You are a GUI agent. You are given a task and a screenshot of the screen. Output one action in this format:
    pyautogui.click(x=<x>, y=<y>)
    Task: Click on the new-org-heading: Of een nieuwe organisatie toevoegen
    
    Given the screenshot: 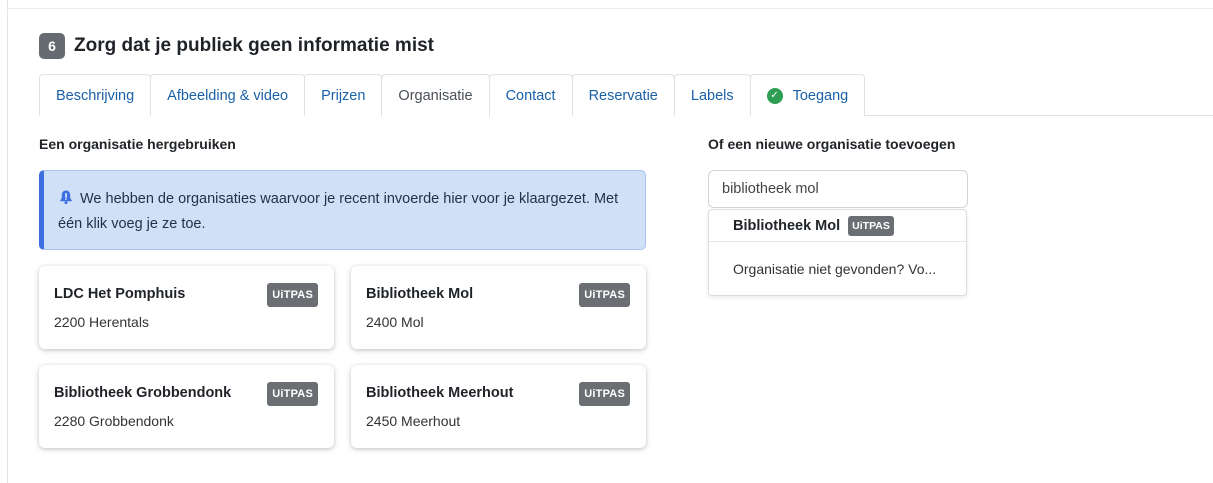 What is the action you would take?
    pyautogui.click(x=832, y=144)
    